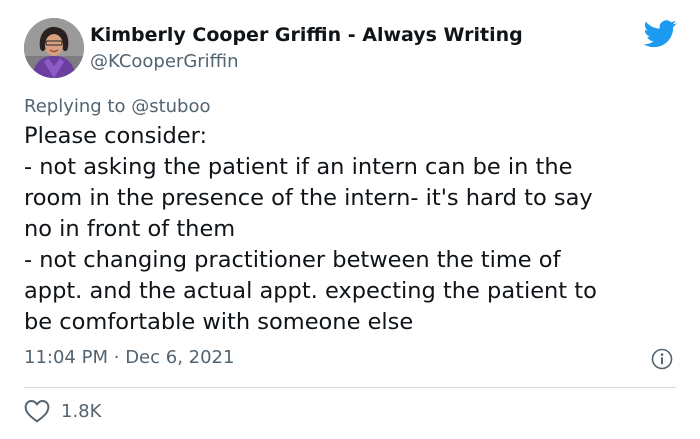 The height and width of the screenshot is (439, 700). What do you see at coordinates (306, 35) in the screenshot?
I see `author-display-name: Kimberly Cooper Griffin - Always Writing` at bounding box center [306, 35].